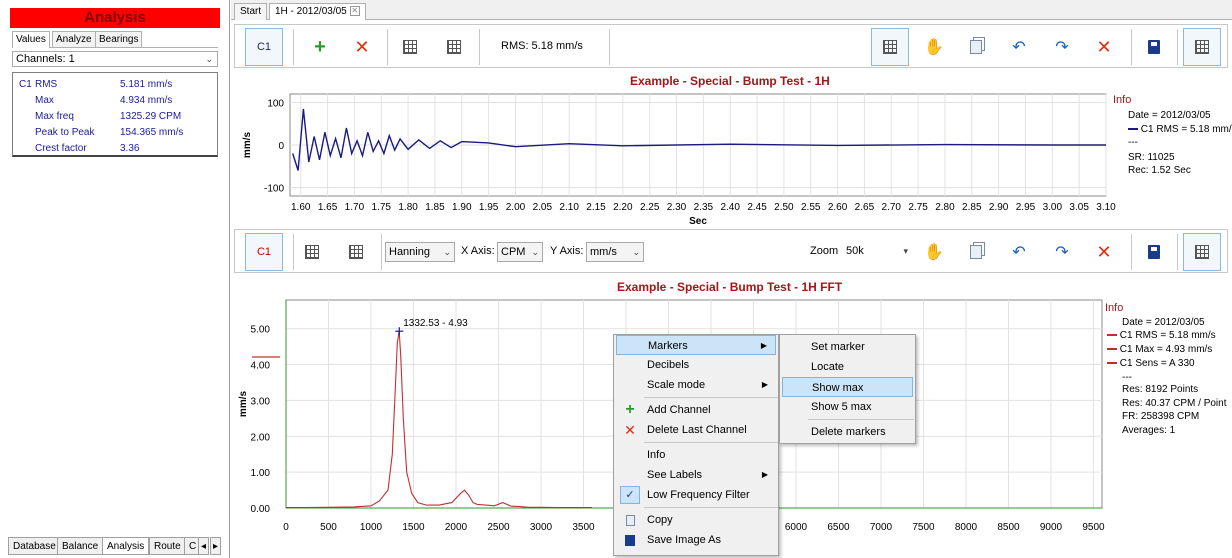 This screenshot has height=558, width=1232. I want to click on y-tick-label: -100, so click(274, 189).